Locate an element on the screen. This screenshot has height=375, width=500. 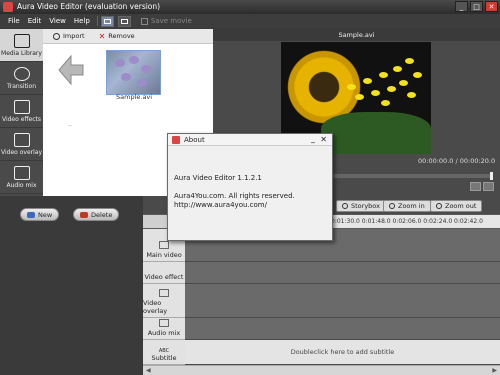
track-label: Video overlay is located at coordinates (155, 307).